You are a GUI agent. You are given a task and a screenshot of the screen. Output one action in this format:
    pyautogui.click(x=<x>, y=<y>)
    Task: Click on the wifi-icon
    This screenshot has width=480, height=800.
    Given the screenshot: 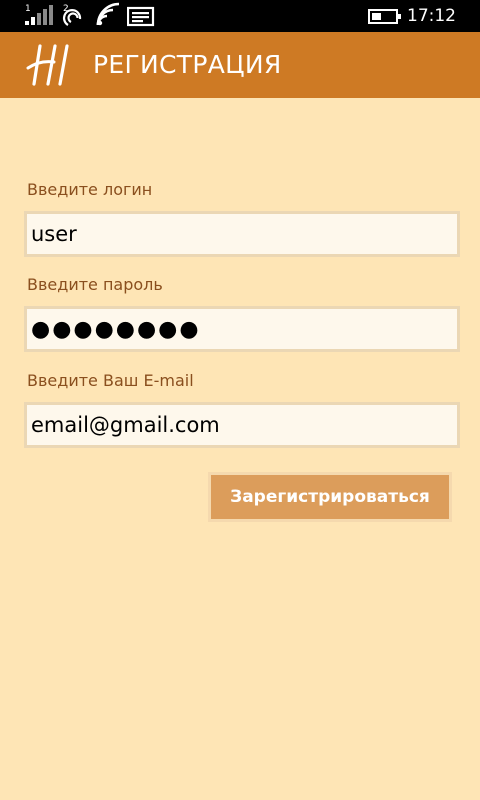 What is the action you would take?
    pyautogui.click(x=108, y=14)
    